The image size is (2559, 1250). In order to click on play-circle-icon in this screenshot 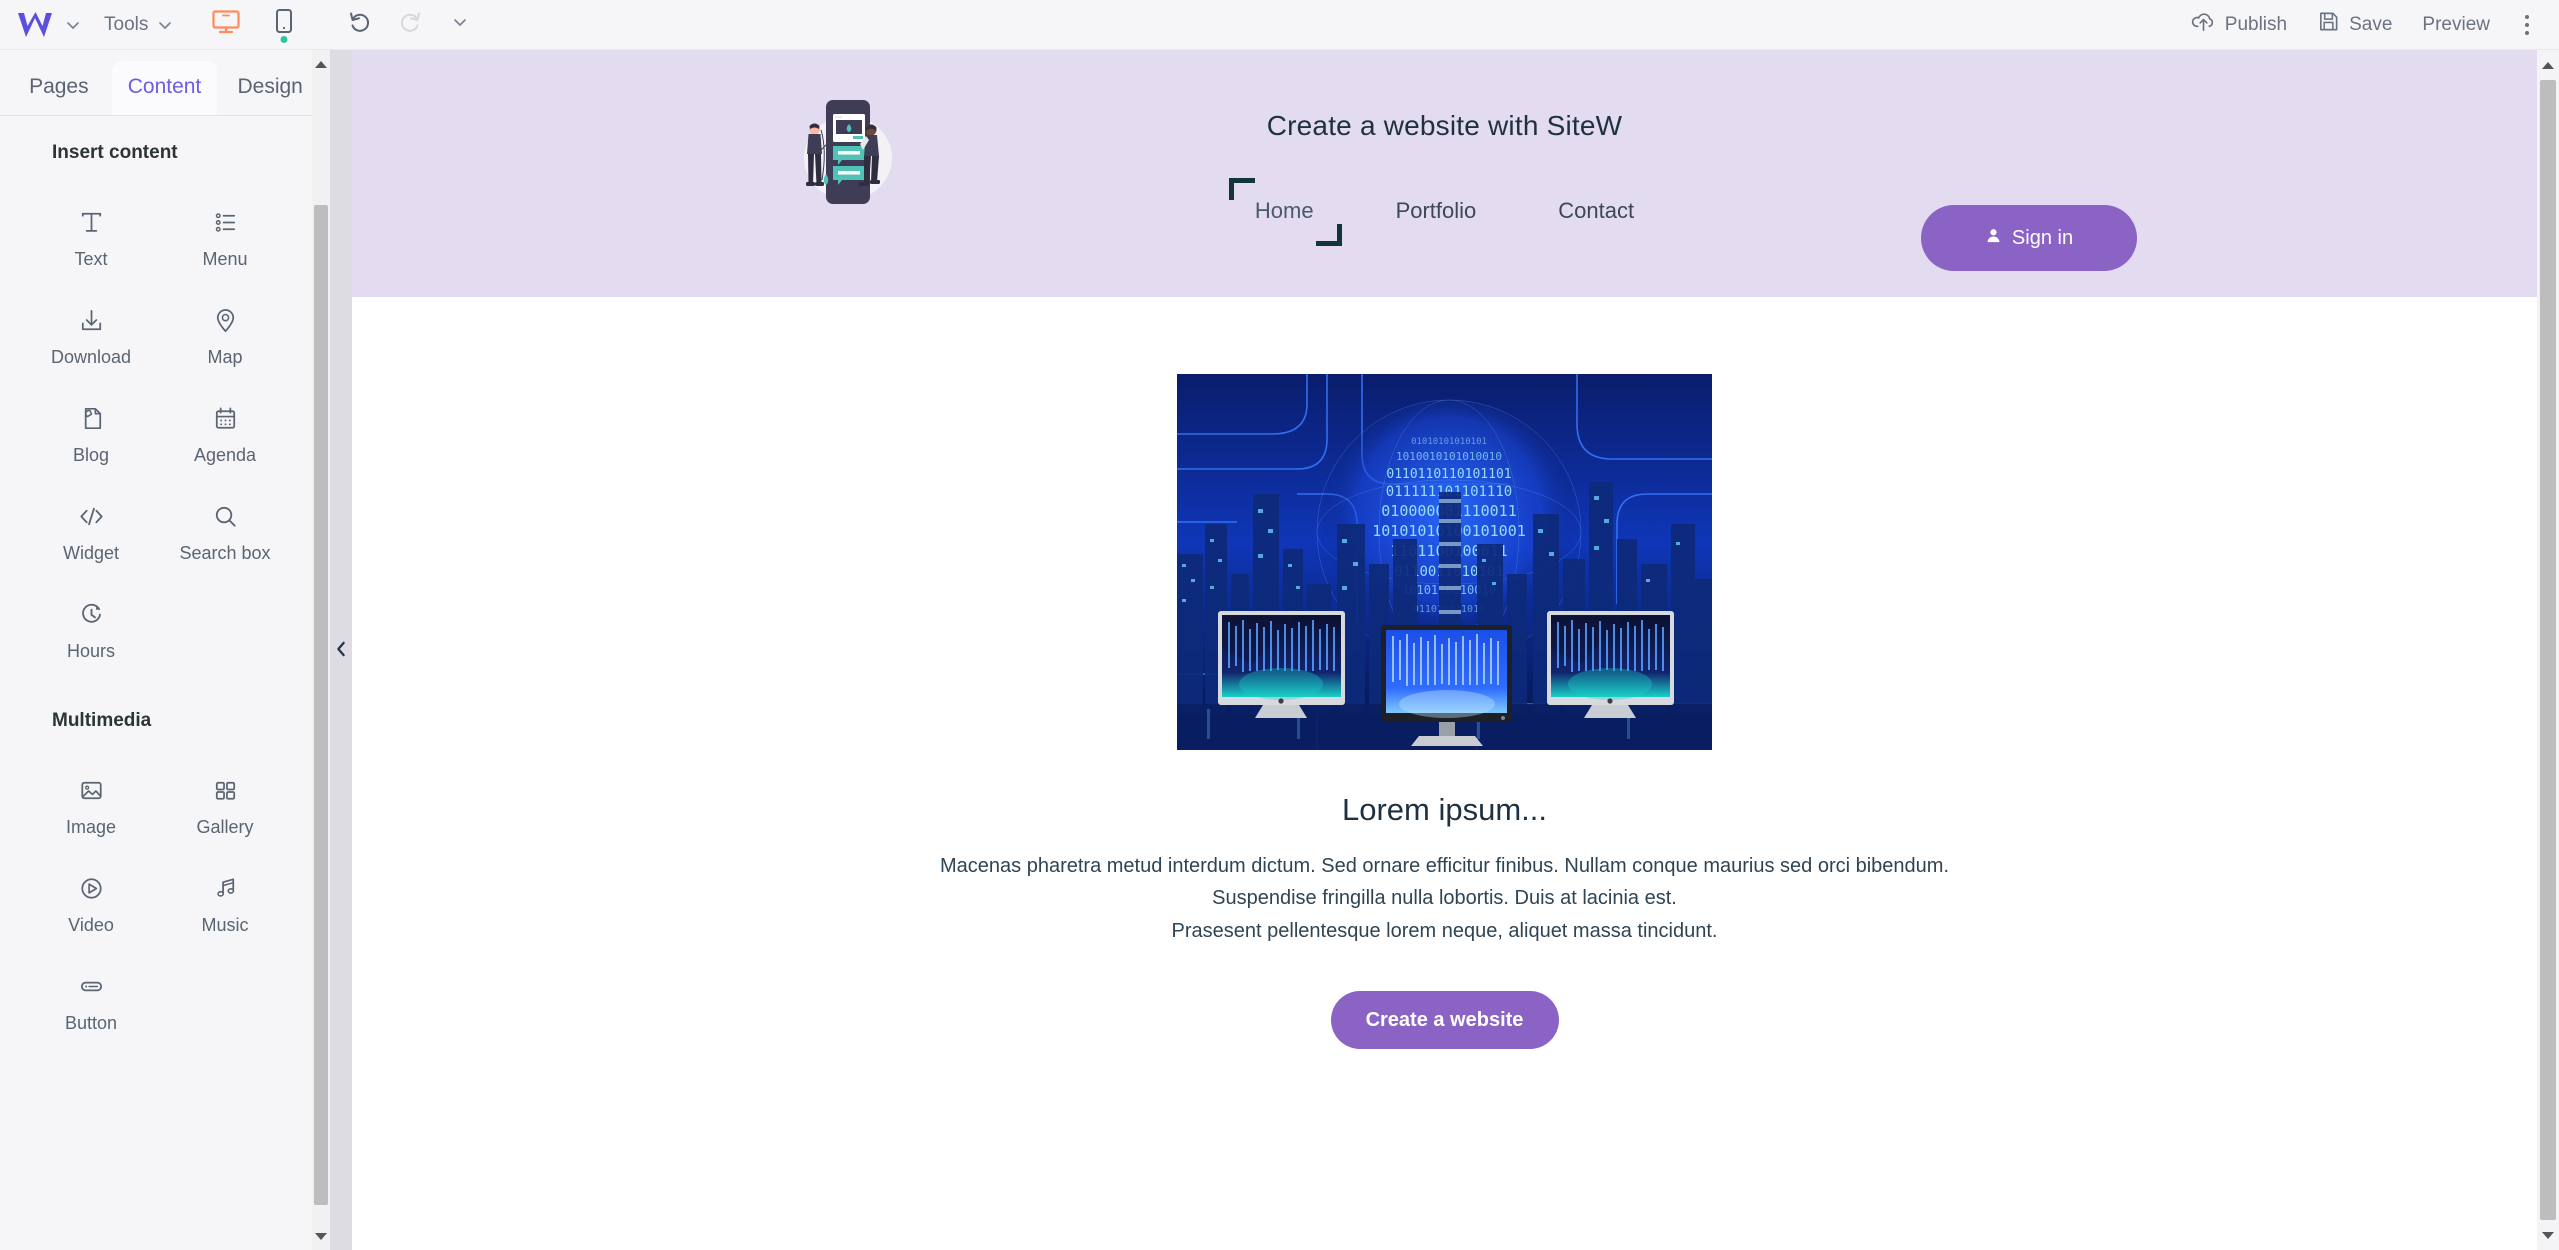, I will do `click(91, 888)`.